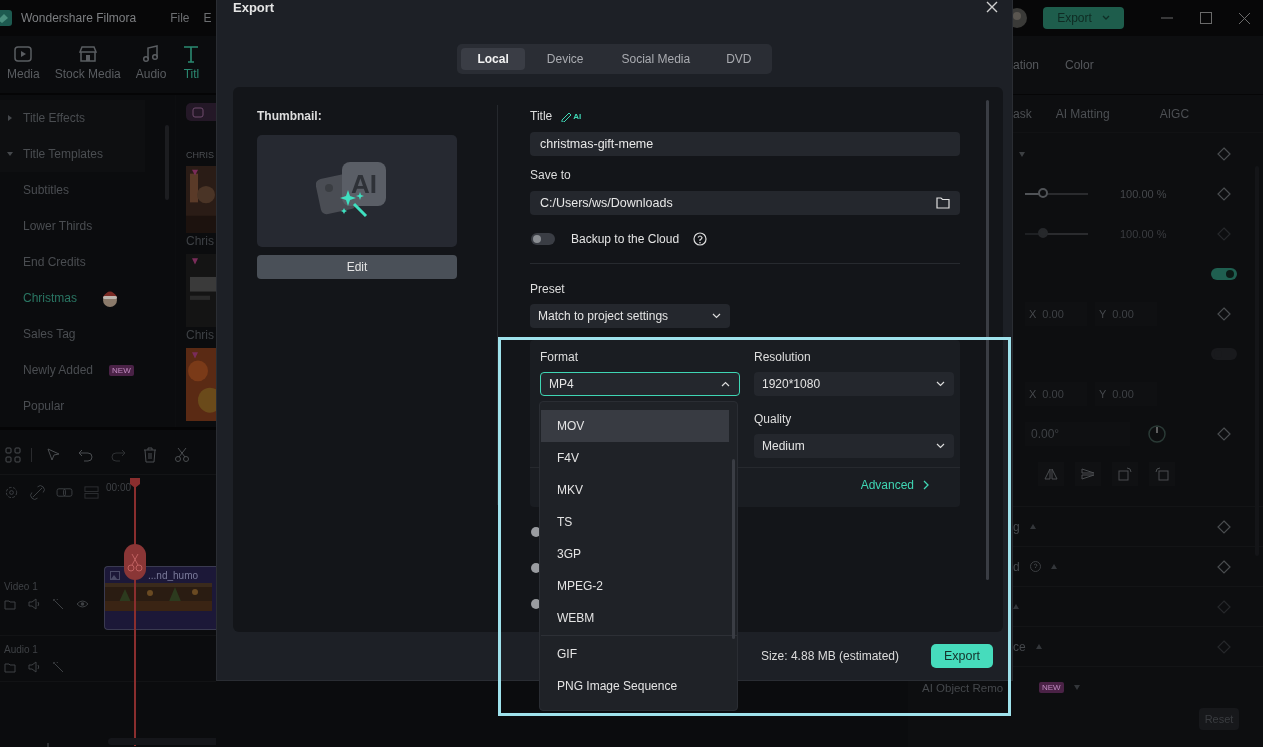 This screenshot has width=1263, height=747. Describe the element at coordinates (559, 357) in the screenshot. I see `format-label: Format` at that location.